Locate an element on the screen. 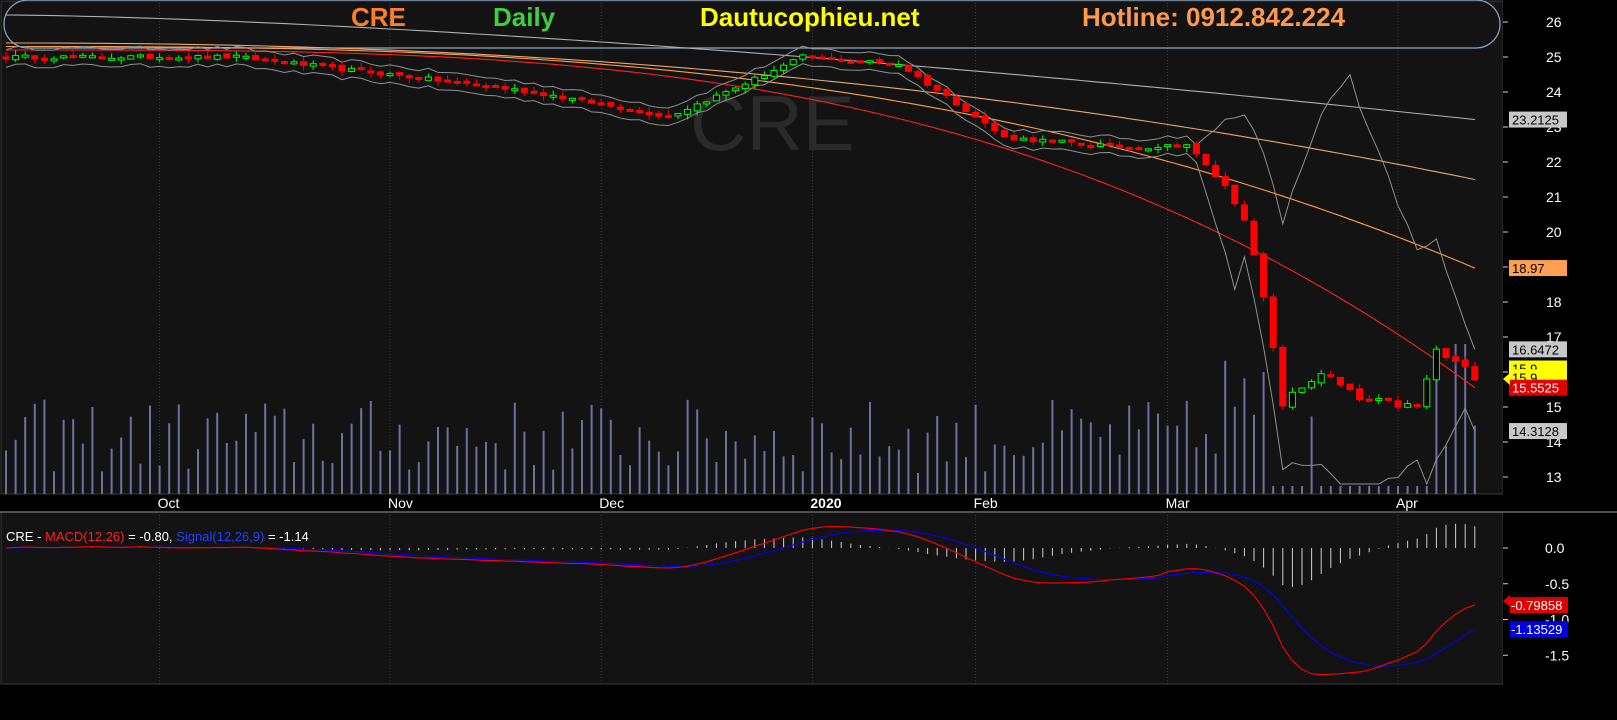  x-tick-label-apr: Apr is located at coordinates (1407, 503).